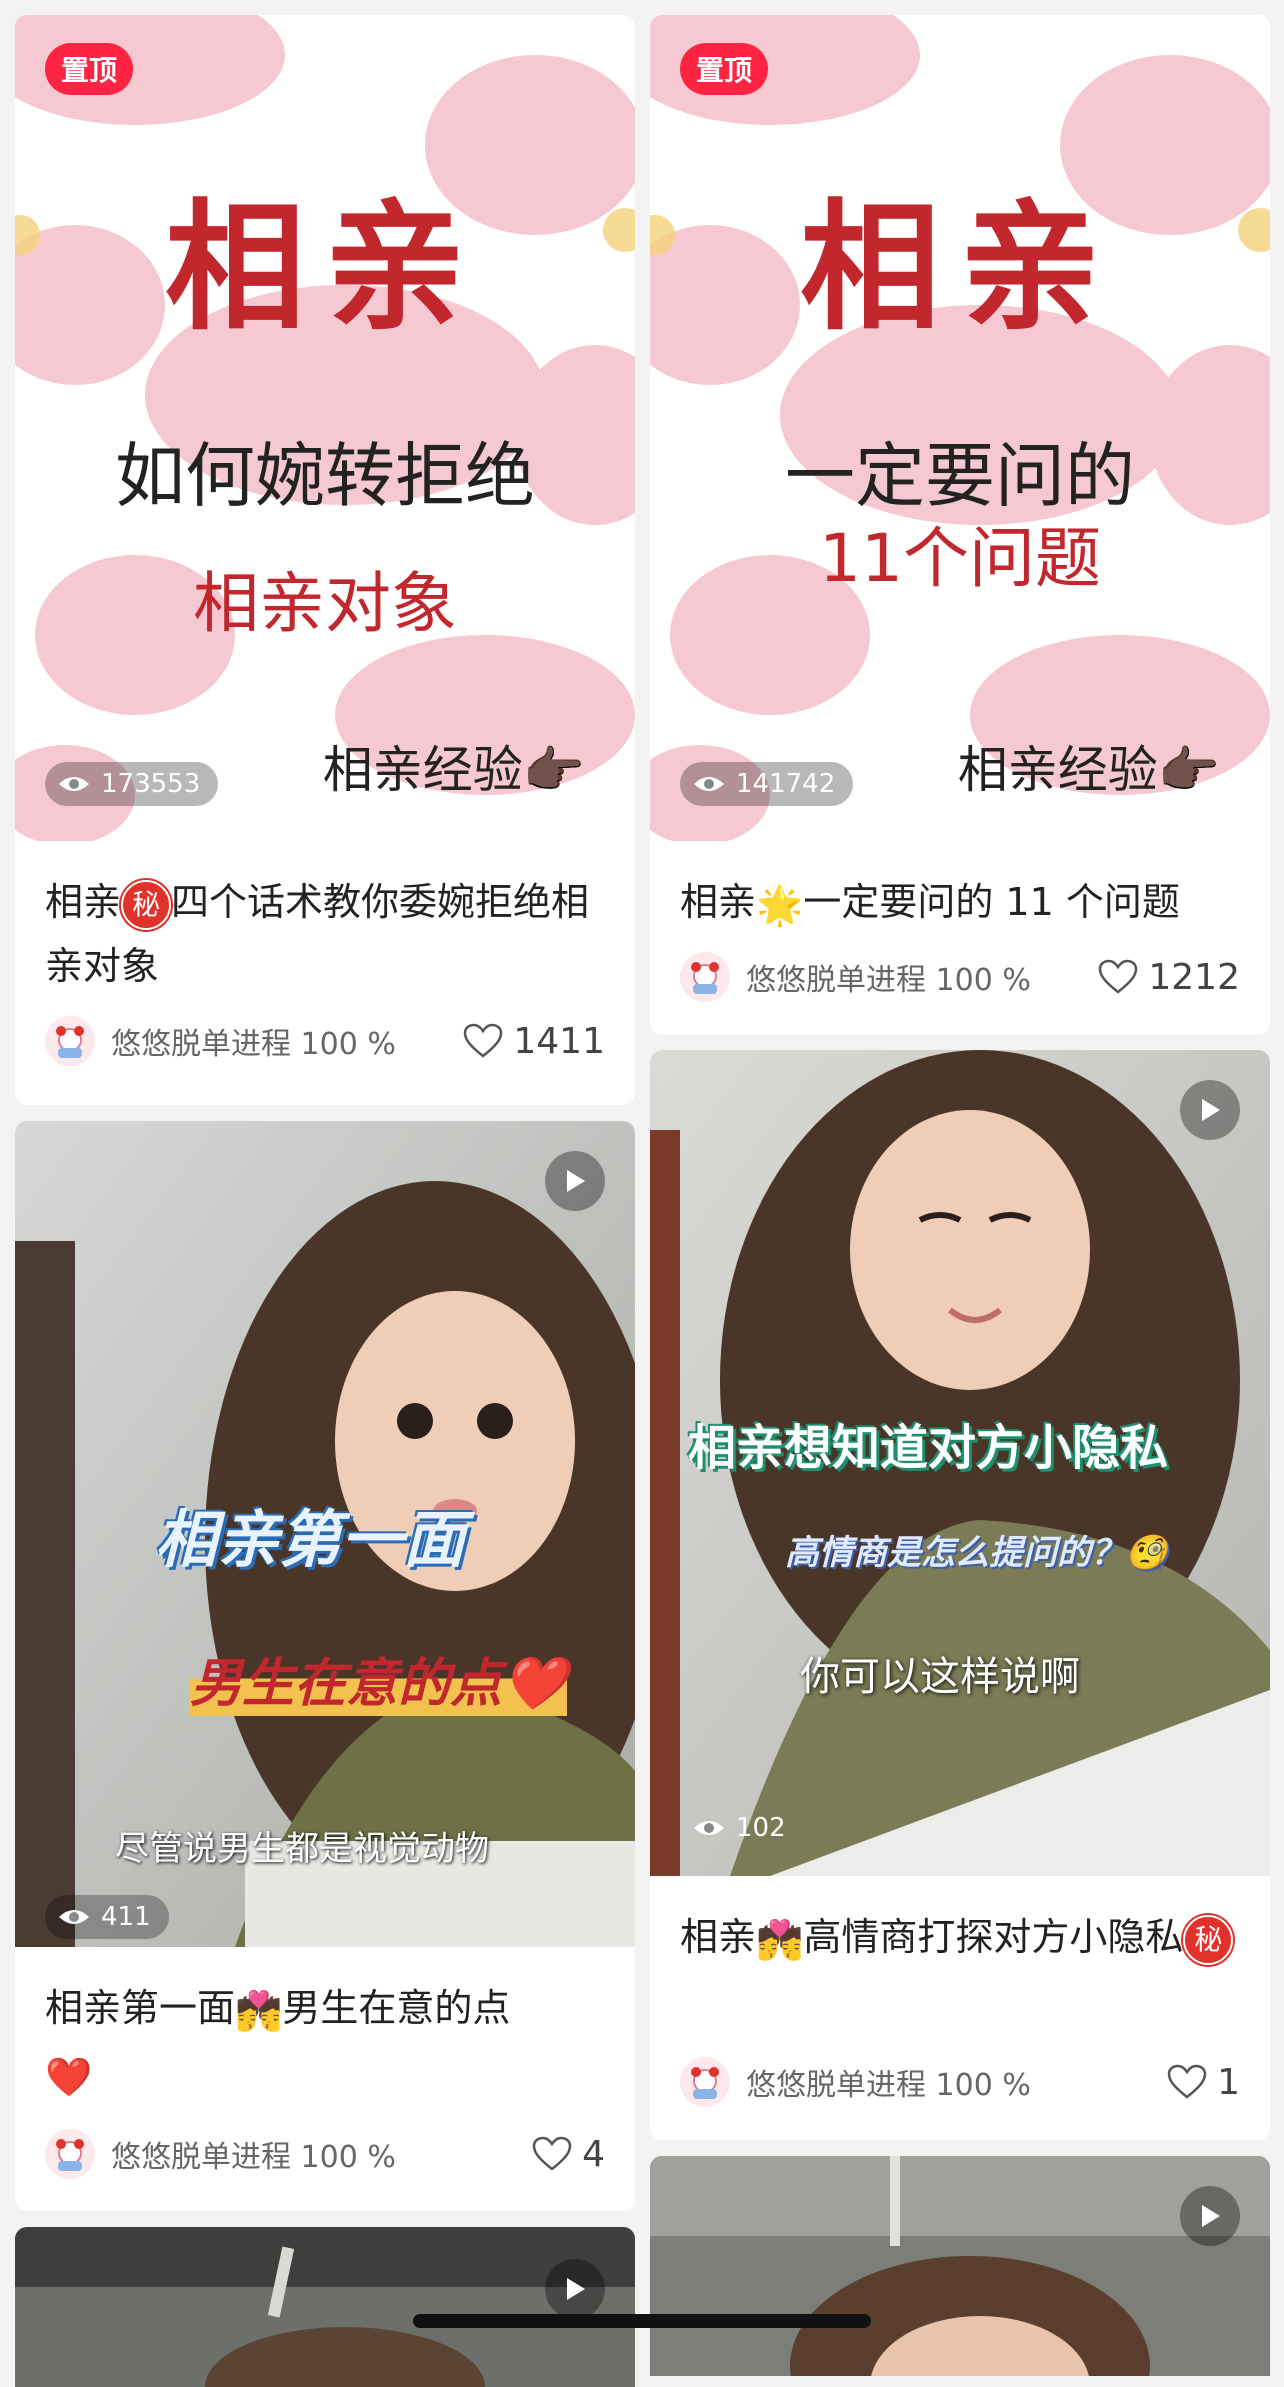  What do you see at coordinates (325, 2042) in the screenshot?
I see `note-title: 相亲第一面💏男生在意的点 ❤️` at bounding box center [325, 2042].